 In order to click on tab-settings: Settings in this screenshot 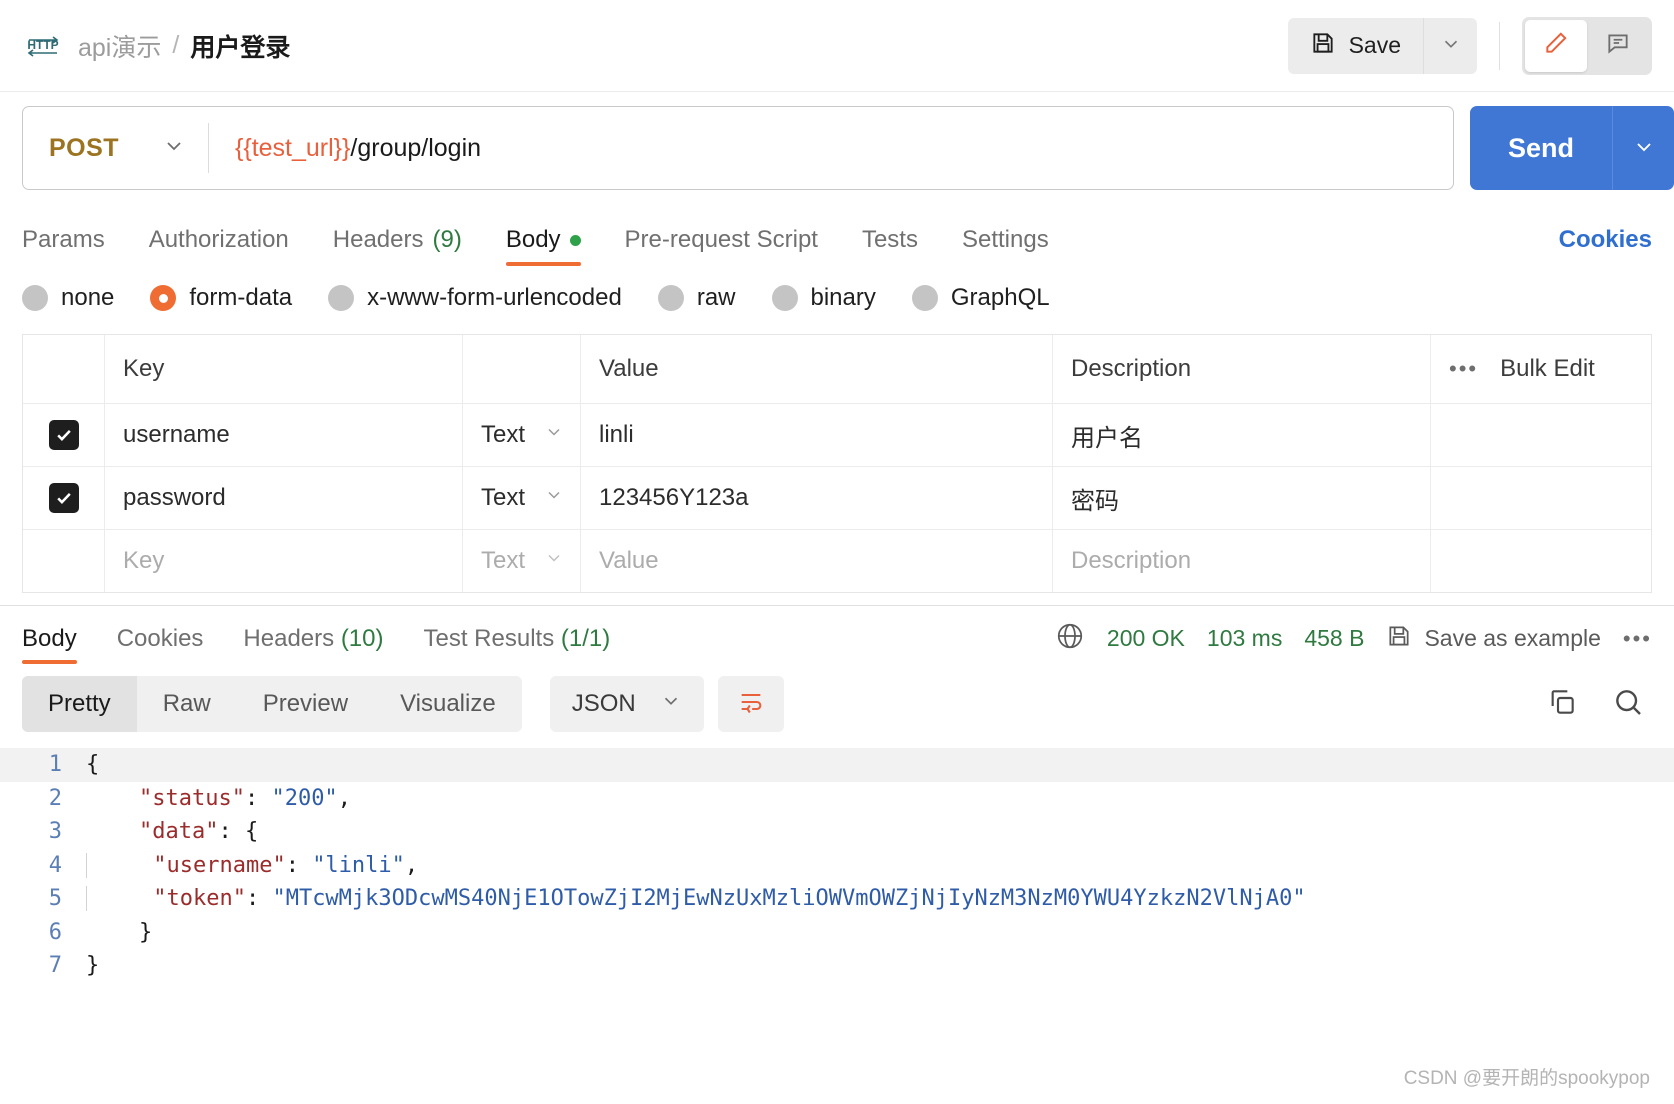, I will do `click(1005, 246)`.